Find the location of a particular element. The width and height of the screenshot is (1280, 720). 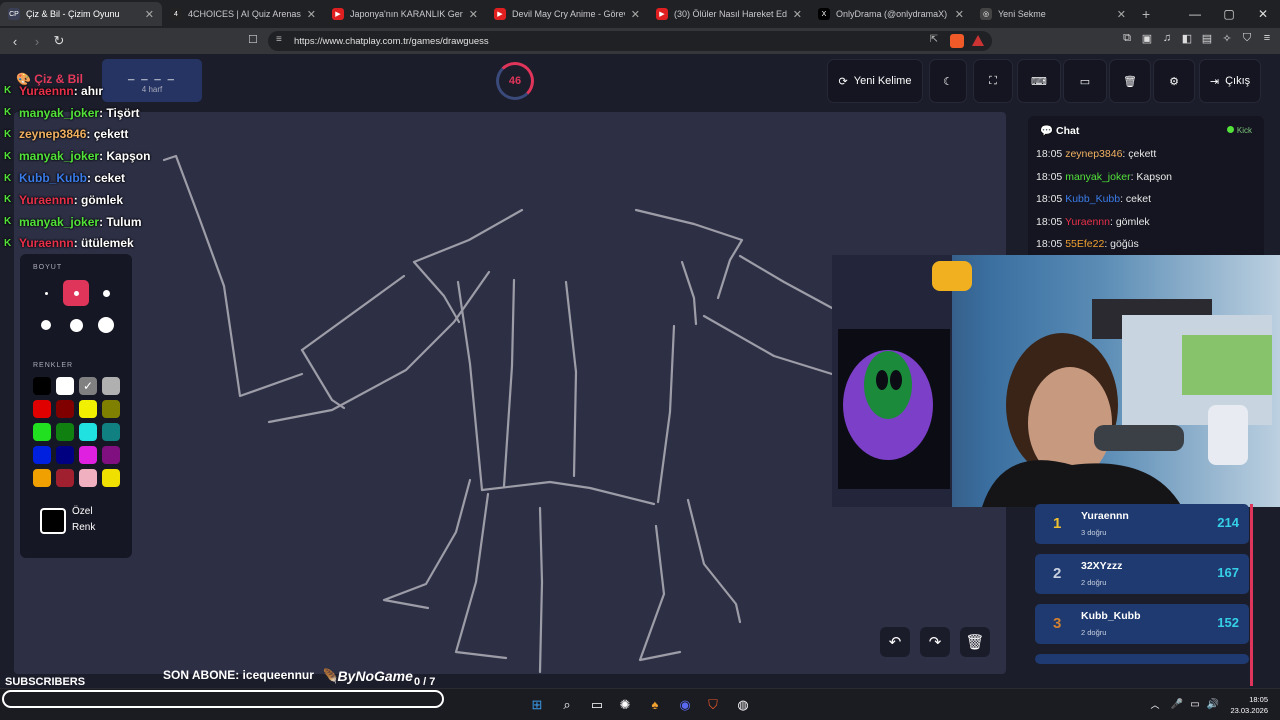

brave-shield-icon is located at coordinates (957, 41).